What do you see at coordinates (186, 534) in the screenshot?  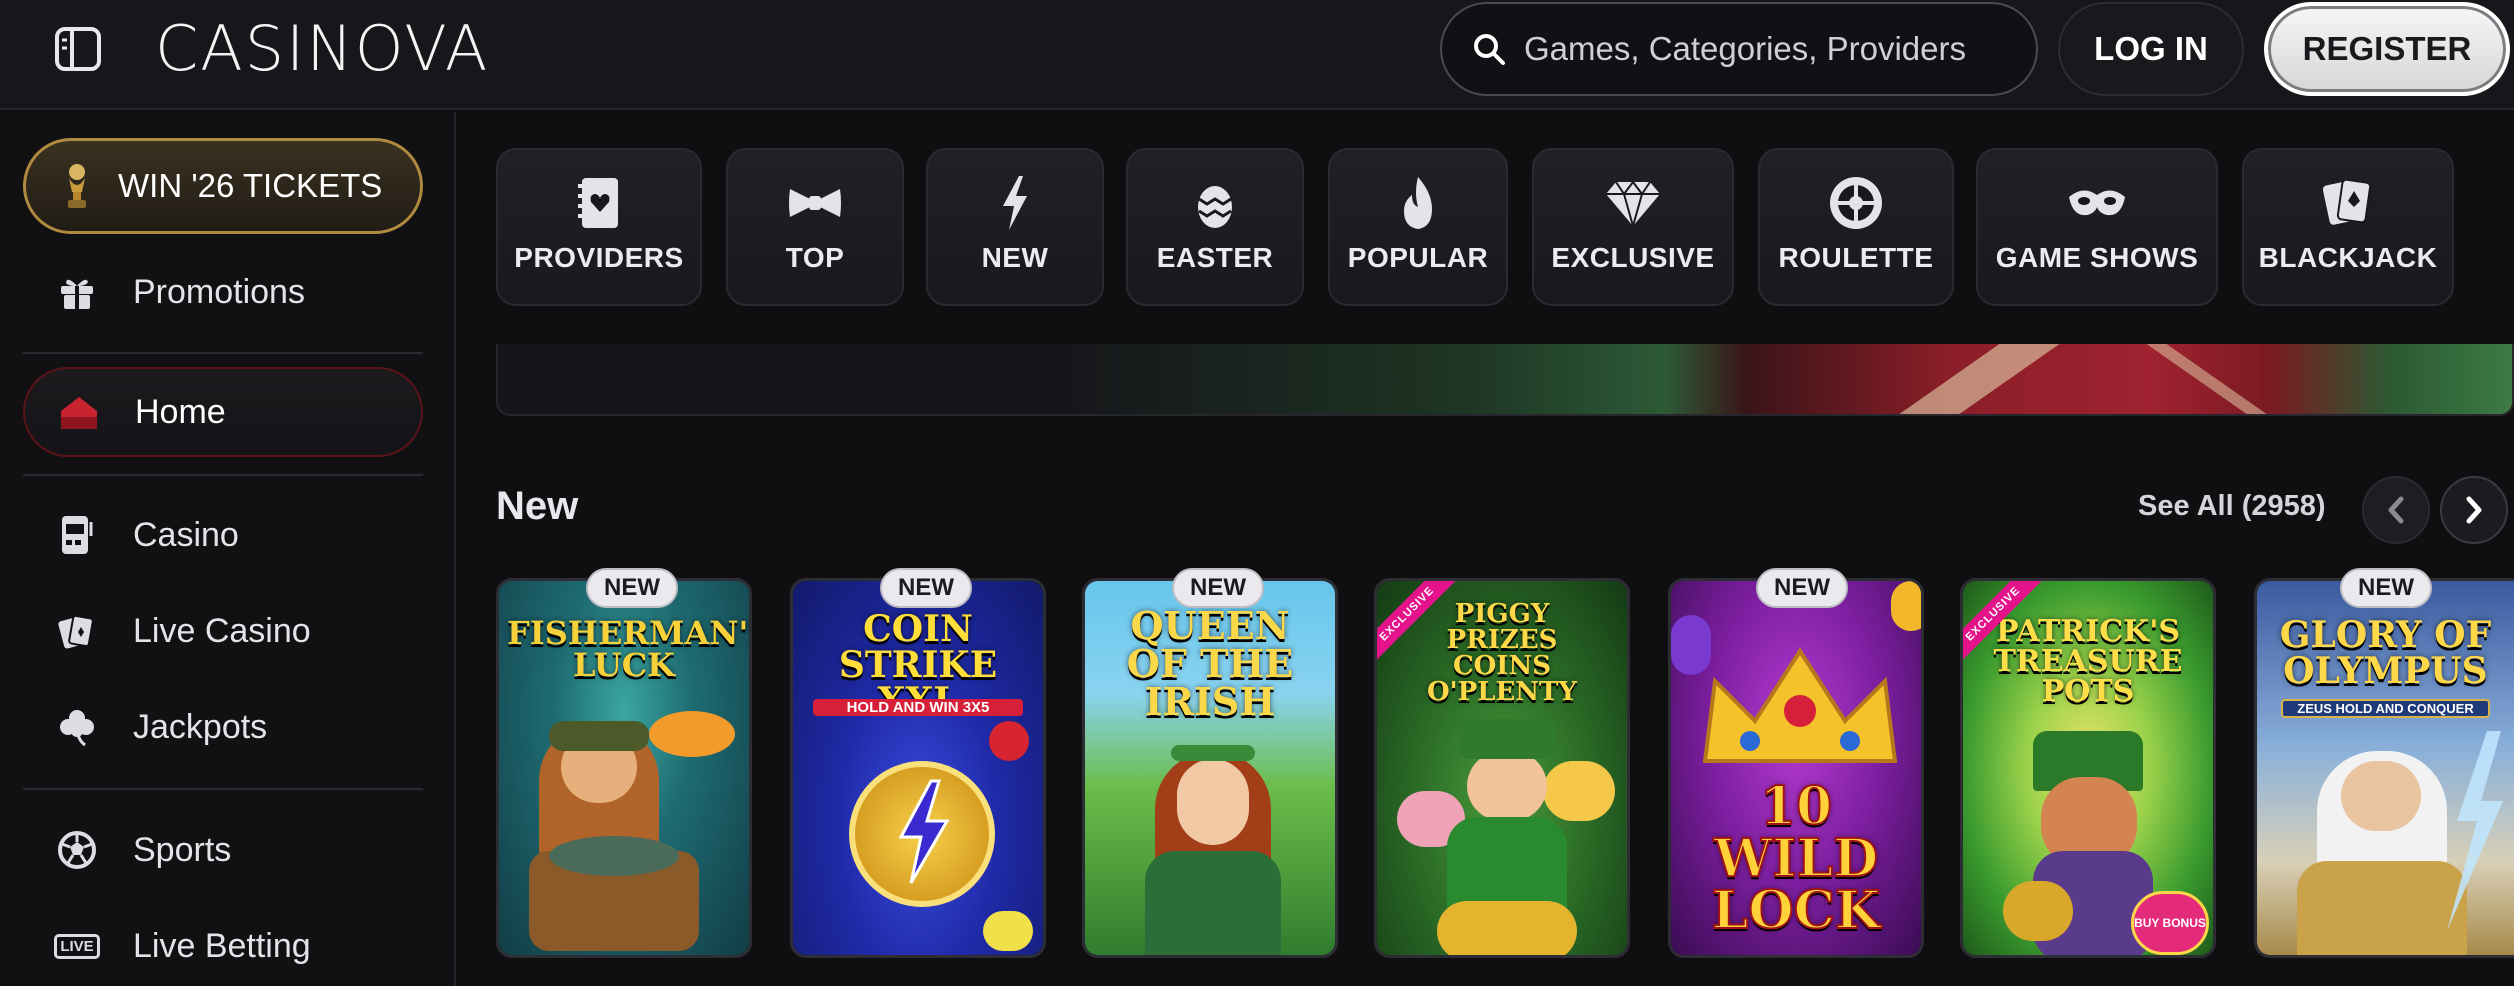 I see `sidebar-item-label: Casino` at bounding box center [186, 534].